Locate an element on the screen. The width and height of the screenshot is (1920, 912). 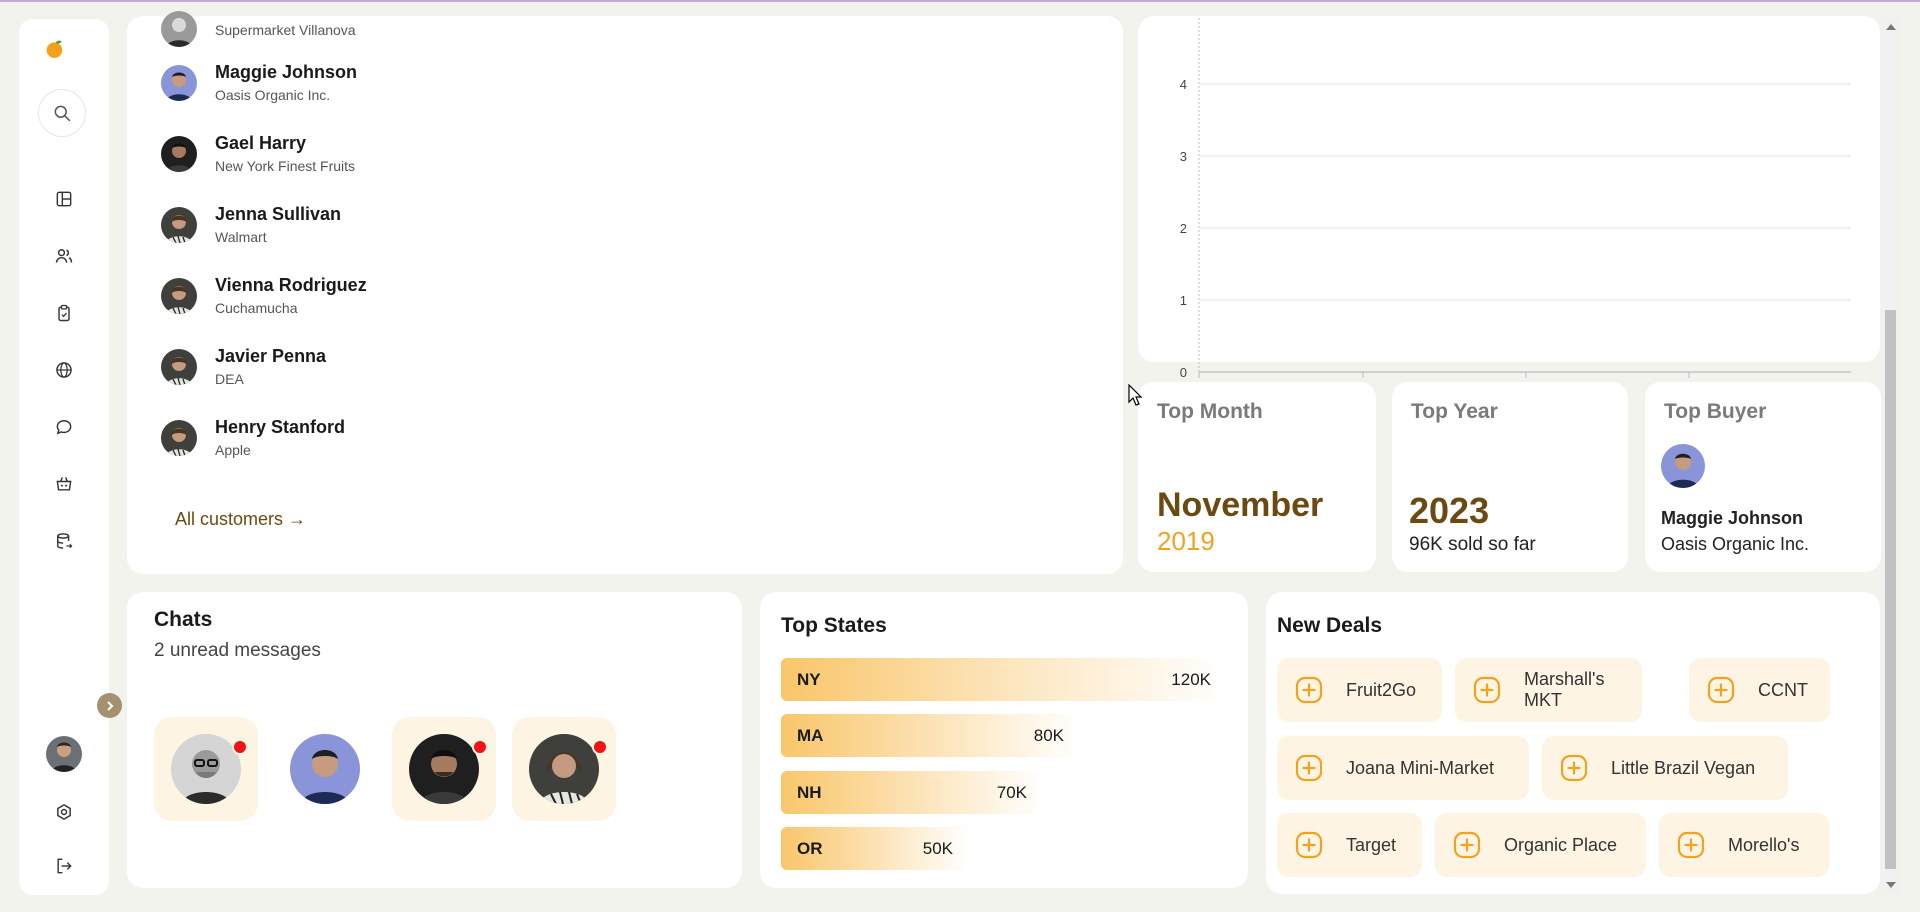
user-avatar is located at coordinates (64, 754).